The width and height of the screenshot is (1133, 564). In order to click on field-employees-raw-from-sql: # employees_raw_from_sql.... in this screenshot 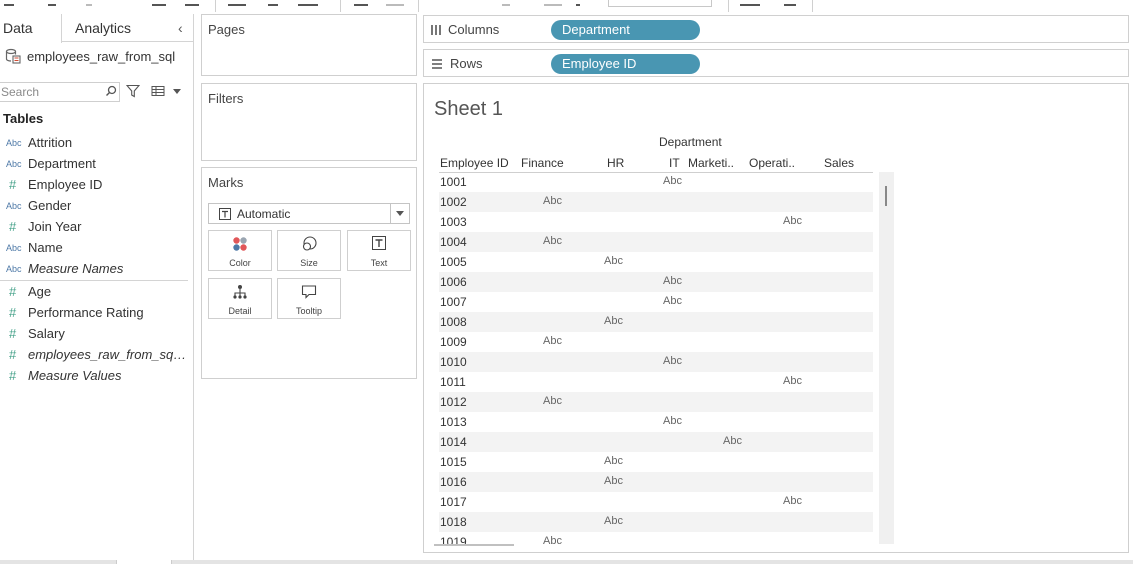, I will do `click(97, 354)`.